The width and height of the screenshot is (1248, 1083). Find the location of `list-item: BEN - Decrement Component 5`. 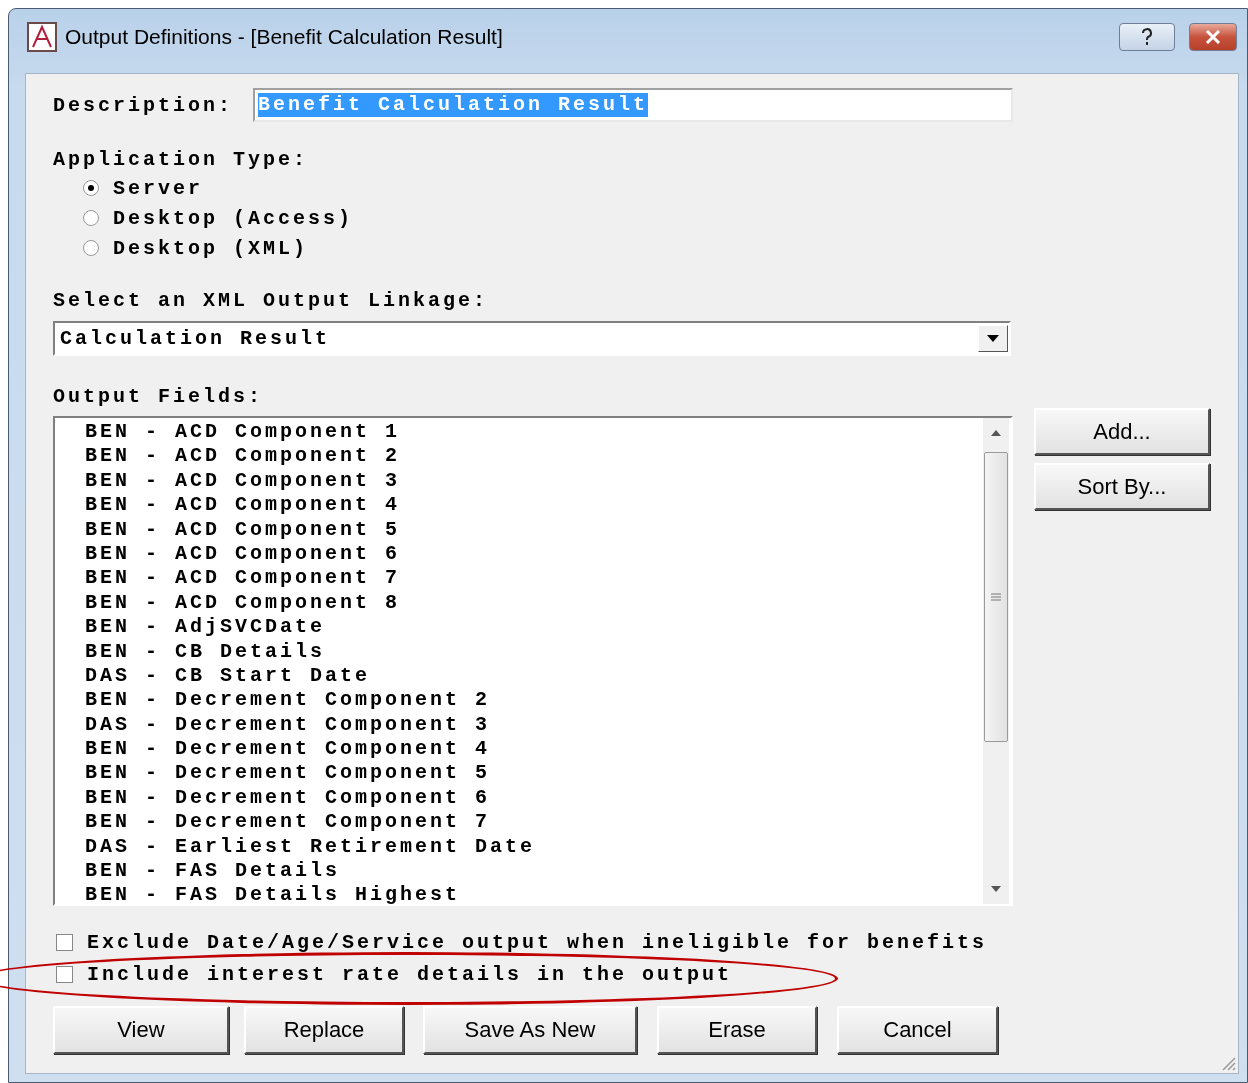

list-item: BEN - Decrement Component 5 is located at coordinates (534, 773).